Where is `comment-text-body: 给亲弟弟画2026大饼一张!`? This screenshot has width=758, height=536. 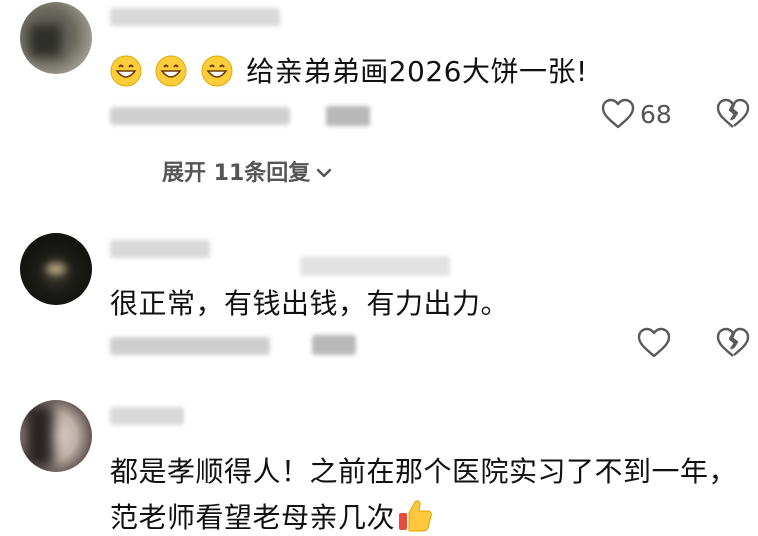
comment-text-body: 给亲弟弟画2026大饼一张! is located at coordinates (417, 71).